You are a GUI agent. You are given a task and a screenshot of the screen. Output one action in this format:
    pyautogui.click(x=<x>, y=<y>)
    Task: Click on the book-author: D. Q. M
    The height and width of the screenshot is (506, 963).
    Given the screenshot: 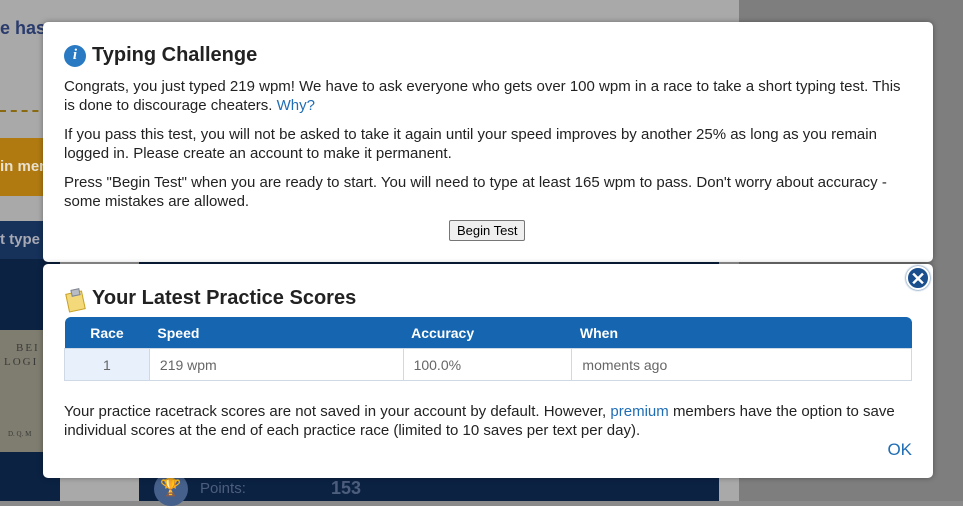 What is the action you would take?
    pyautogui.click(x=20, y=434)
    